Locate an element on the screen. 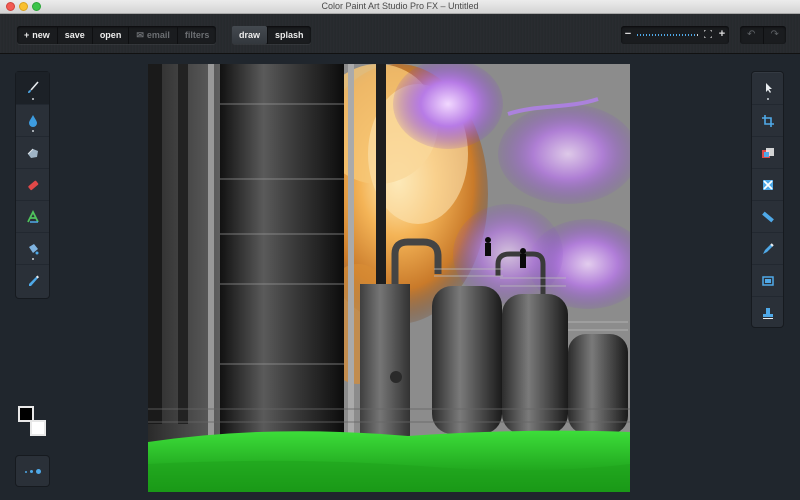 The height and width of the screenshot is (500, 800). undo-button: ↶ is located at coordinates (751, 35).